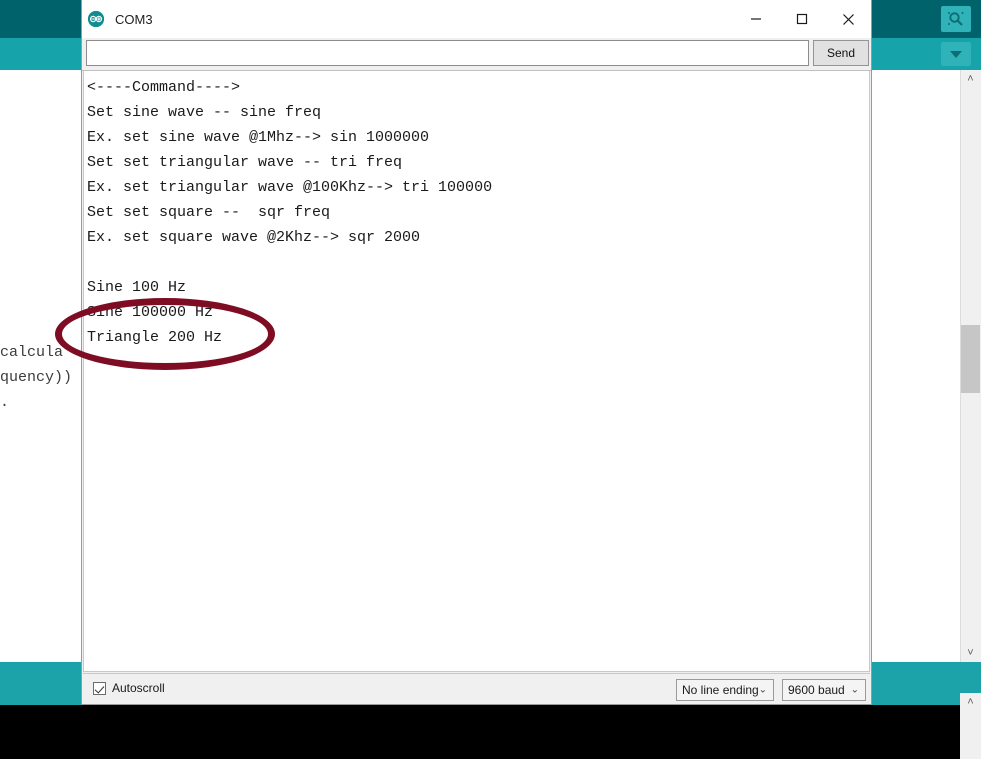  Describe the element at coordinates (137, 287) in the screenshot. I see `console-line: Sine 100 Hz` at that location.